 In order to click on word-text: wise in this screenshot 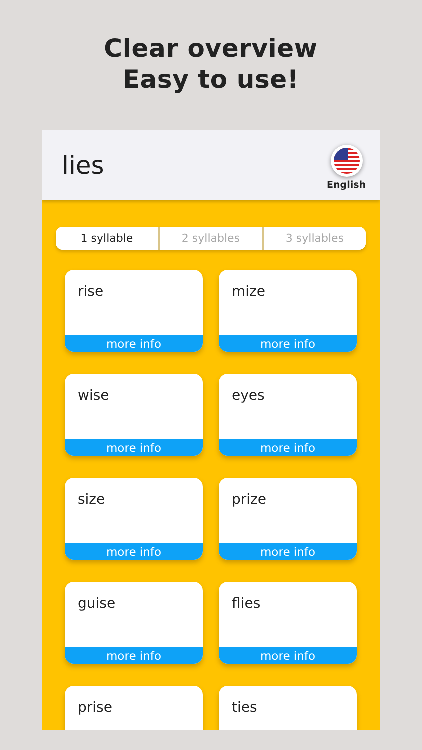, I will do `click(94, 396)`.